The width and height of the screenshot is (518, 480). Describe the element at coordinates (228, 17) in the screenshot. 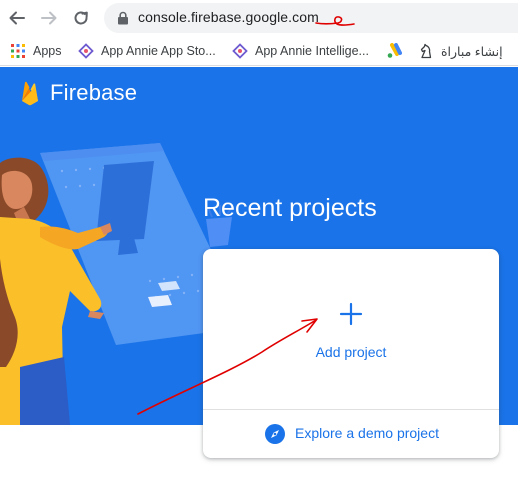

I see `url-text: console.firebase.google.com` at that location.